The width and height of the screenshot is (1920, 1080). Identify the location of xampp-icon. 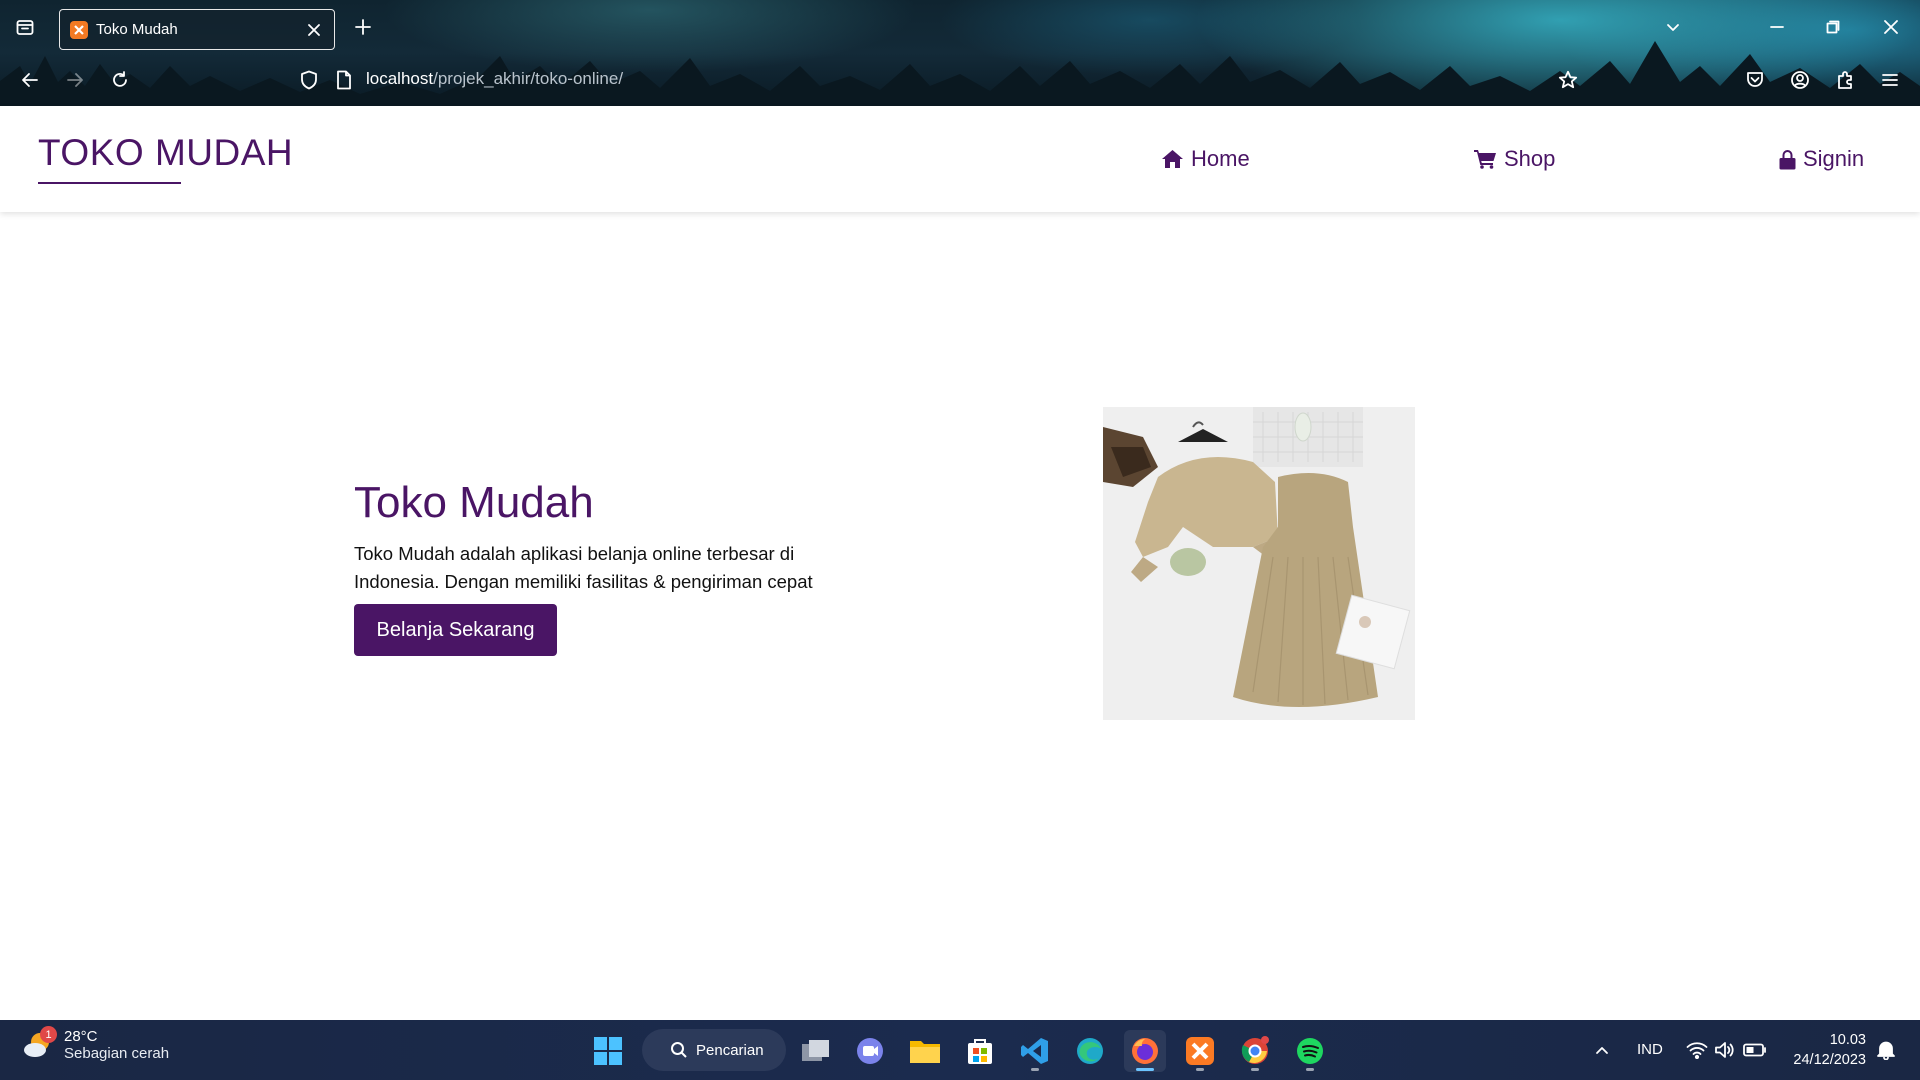
(1200, 1051).